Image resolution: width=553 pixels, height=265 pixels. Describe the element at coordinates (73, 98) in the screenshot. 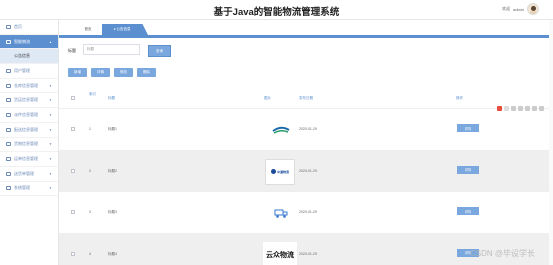

I see `select-all-checkbox` at that location.